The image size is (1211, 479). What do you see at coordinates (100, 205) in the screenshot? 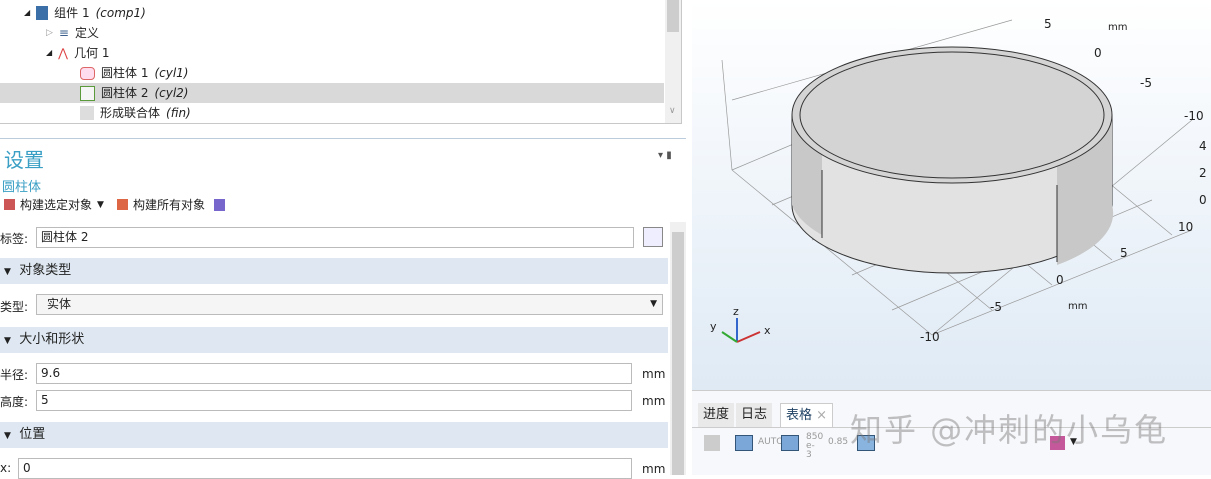
I see `dropdown-icon: ▼` at bounding box center [100, 205].